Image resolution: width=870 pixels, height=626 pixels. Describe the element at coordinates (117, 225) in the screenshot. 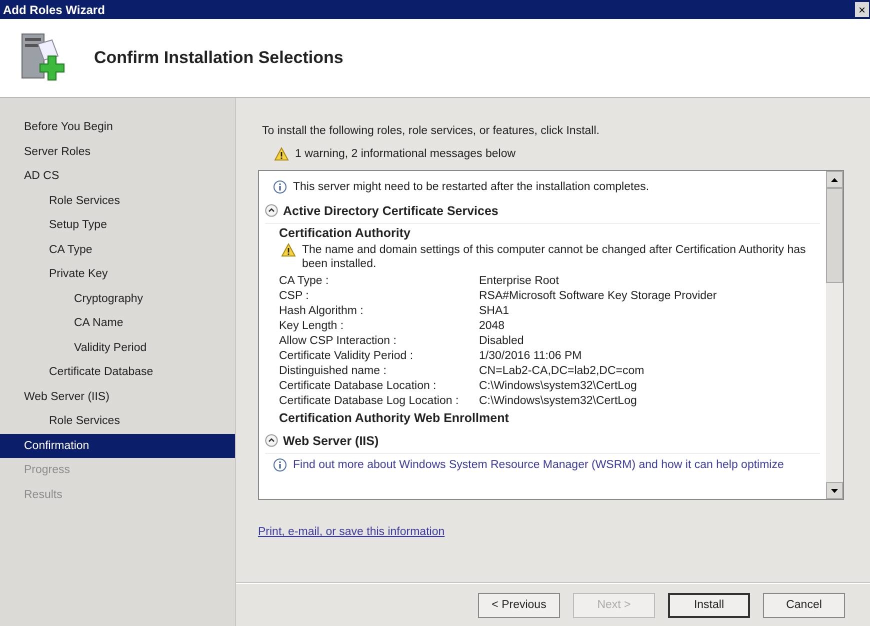

I see `nav-item: Setup Type` at that location.